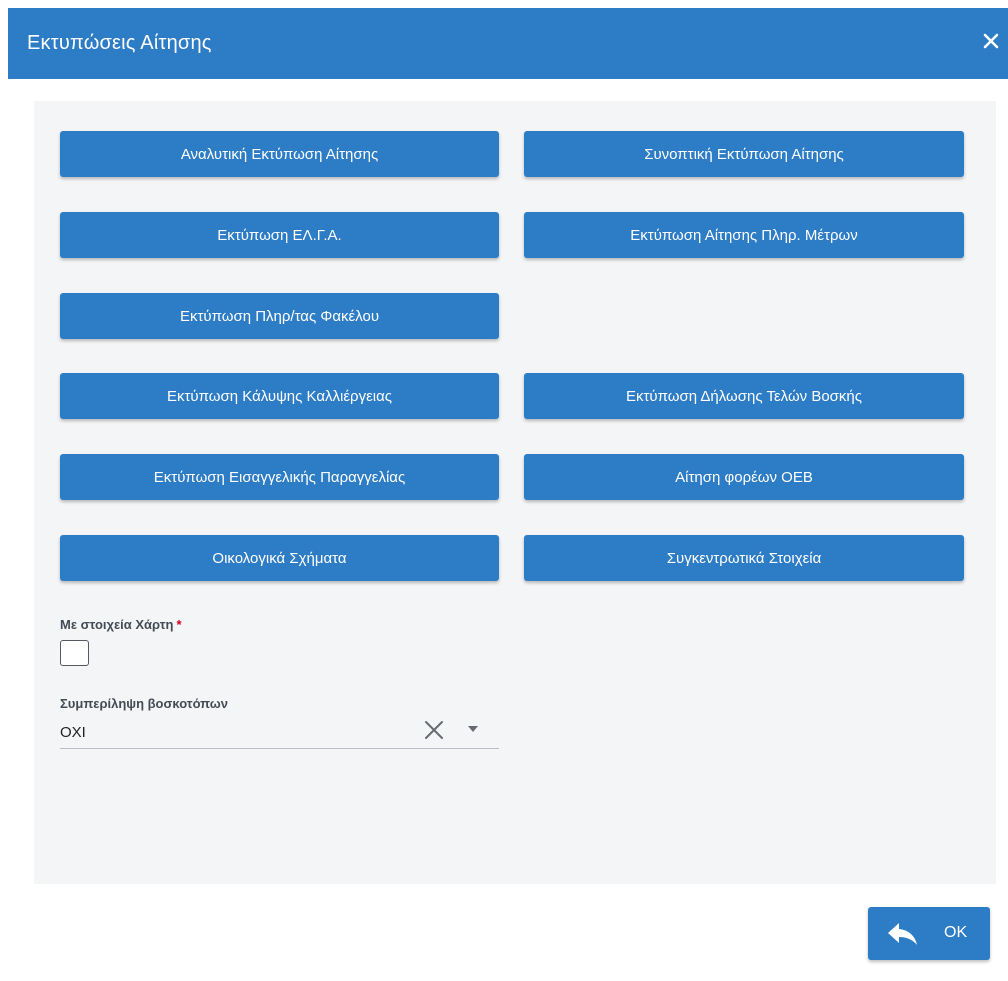 Image resolution: width=1008 pixels, height=981 pixels. What do you see at coordinates (279, 316) in the screenshot?
I see `folder-print-button: Εκτύπωση Πληρ/τας Φακέλου` at bounding box center [279, 316].